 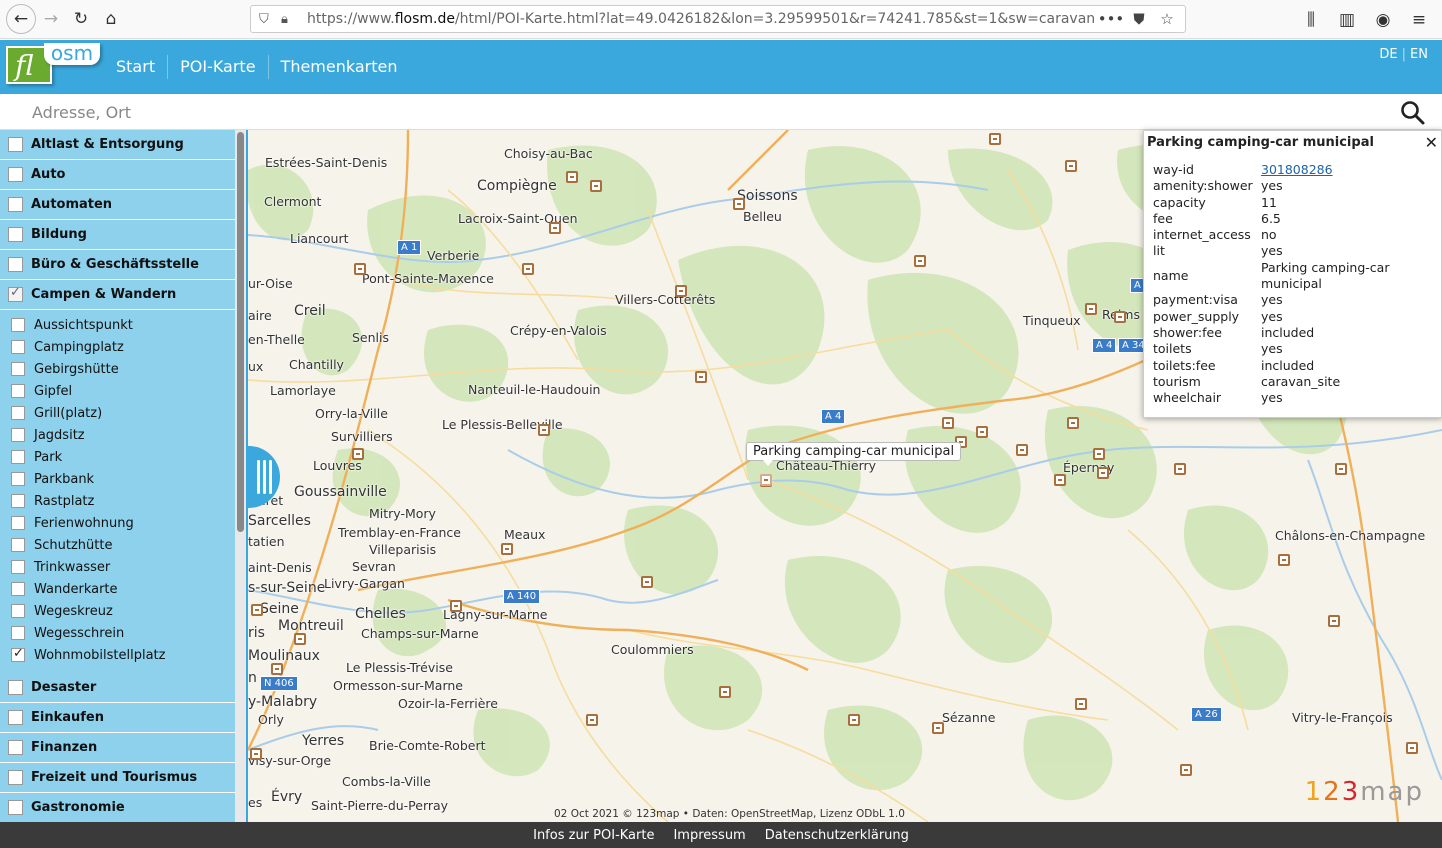 What do you see at coordinates (1347, 20) in the screenshot?
I see `sidebar-icon: ▥` at bounding box center [1347, 20].